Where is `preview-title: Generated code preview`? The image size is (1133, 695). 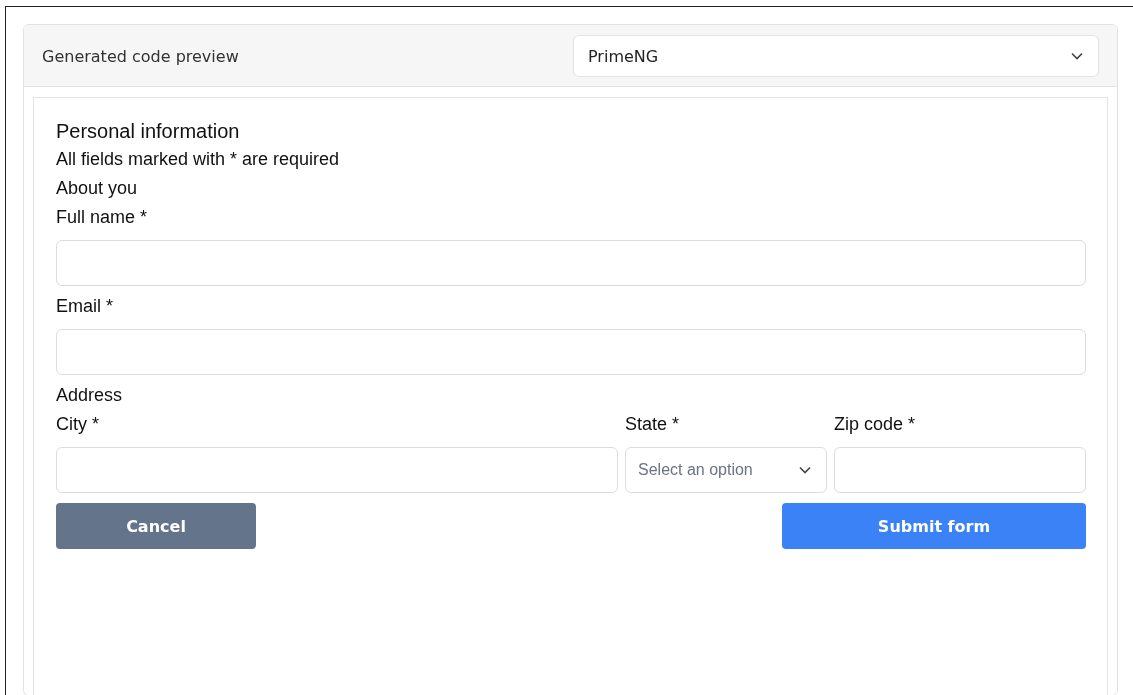
preview-title: Generated code preview is located at coordinates (140, 56).